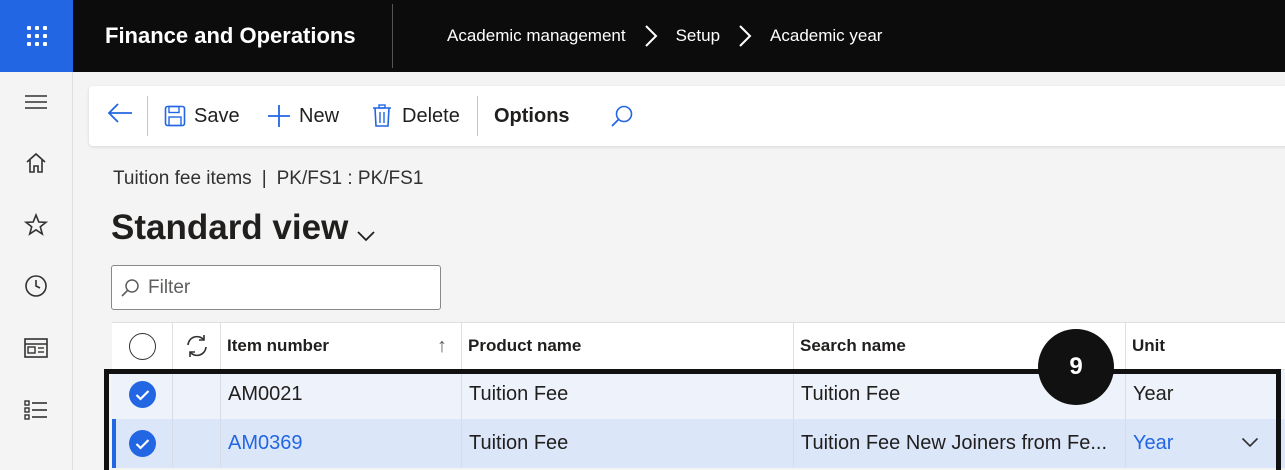 The image size is (1285, 470). Describe the element at coordinates (288, 287) in the screenshot. I see `filter-input` at that location.